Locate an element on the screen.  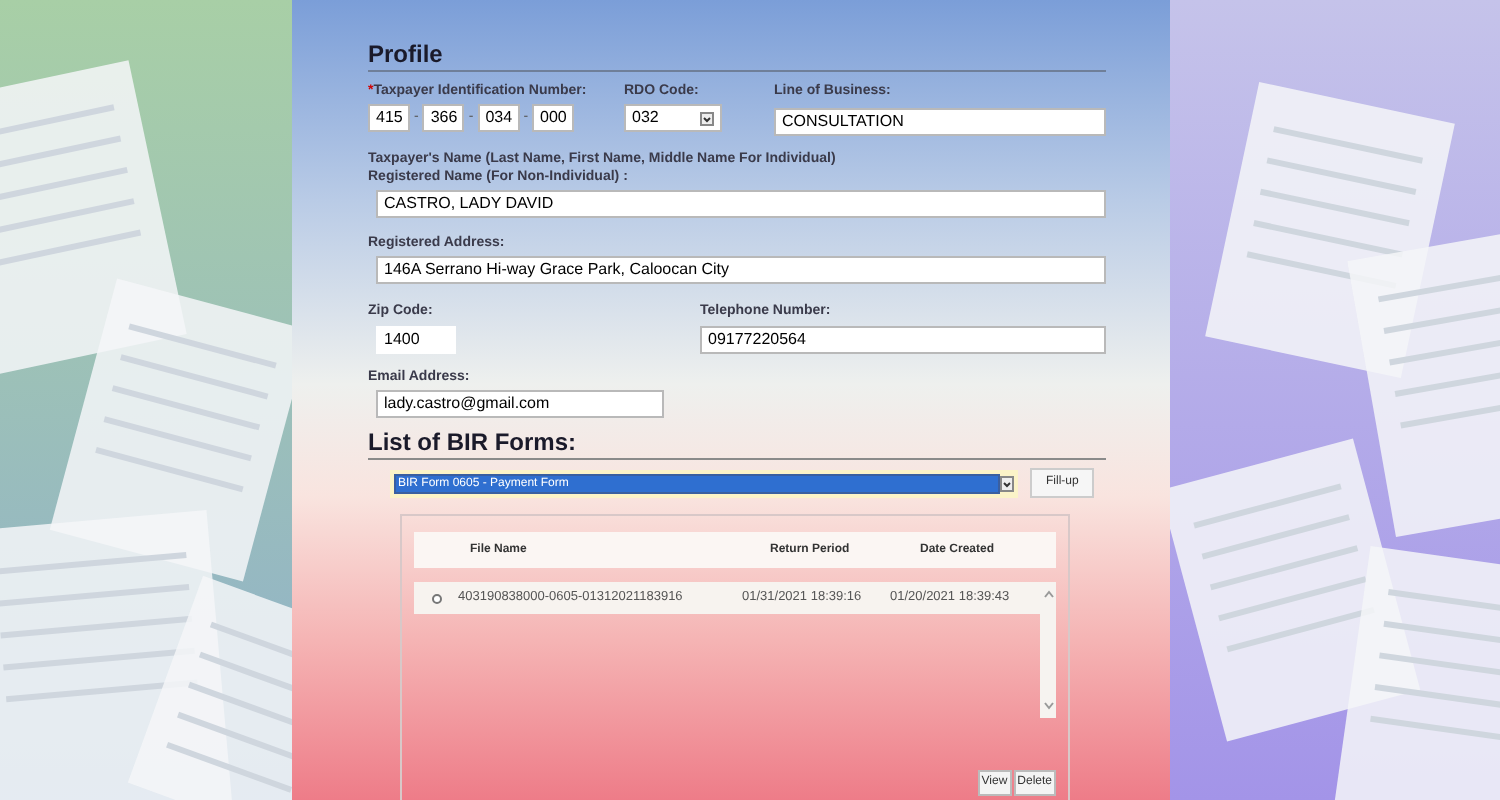
input-field: lady.castro@gmail.com is located at coordinates (520, 404).